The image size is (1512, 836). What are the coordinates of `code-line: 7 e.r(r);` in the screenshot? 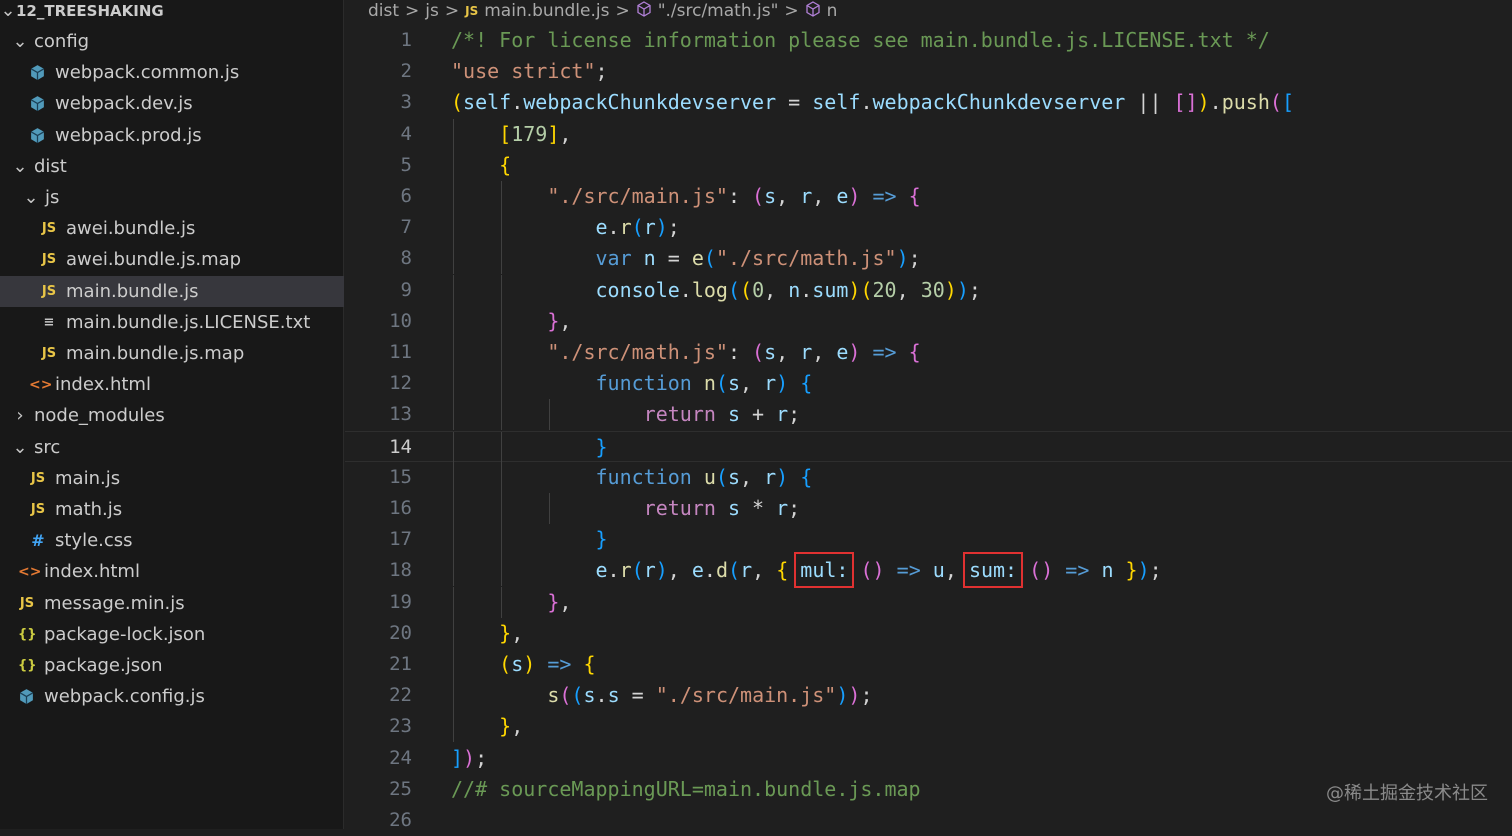 It's located at (928, 228).